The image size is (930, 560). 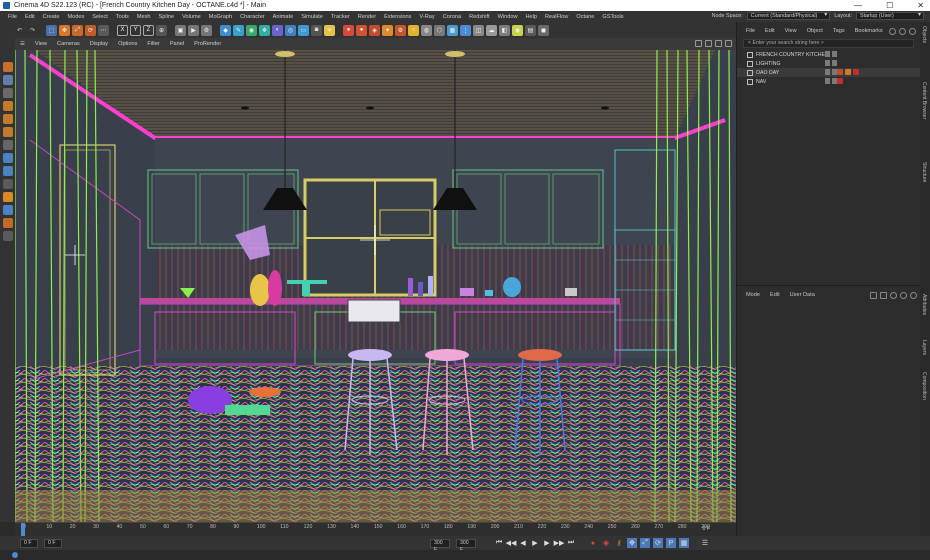 What do you see at coordinates (869, 31) in the screenshot?
I see `om-menu-bookmarks: Bookmarks` at bounding box center [869, 31].